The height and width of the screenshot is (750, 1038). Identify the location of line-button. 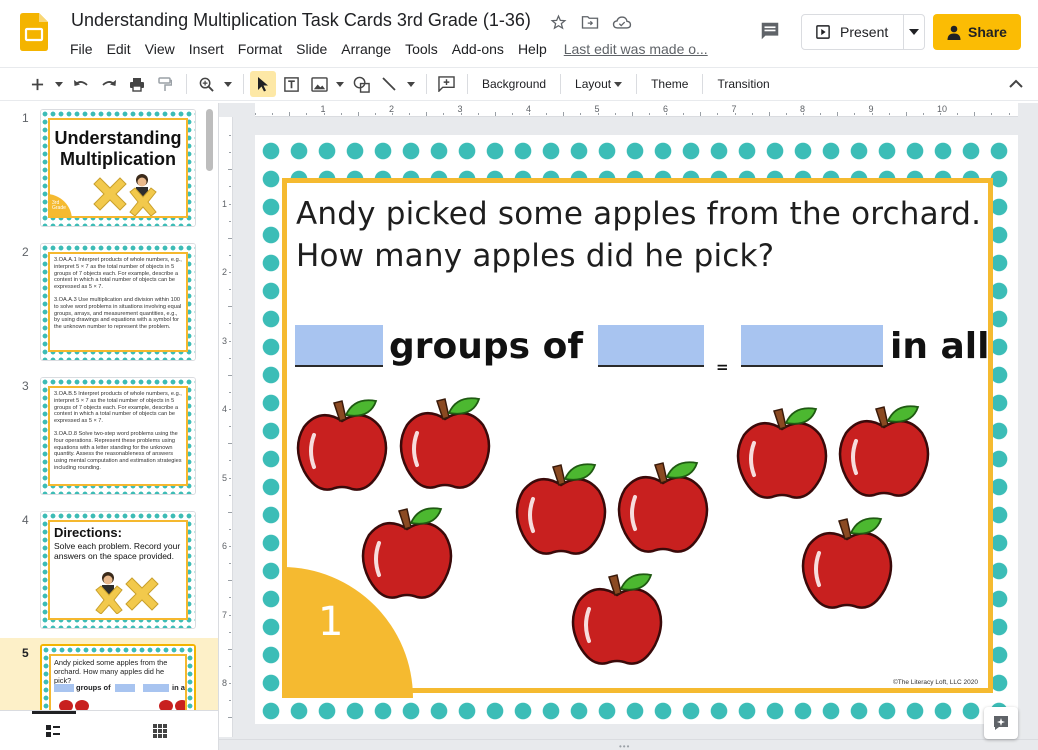
(389, 84).